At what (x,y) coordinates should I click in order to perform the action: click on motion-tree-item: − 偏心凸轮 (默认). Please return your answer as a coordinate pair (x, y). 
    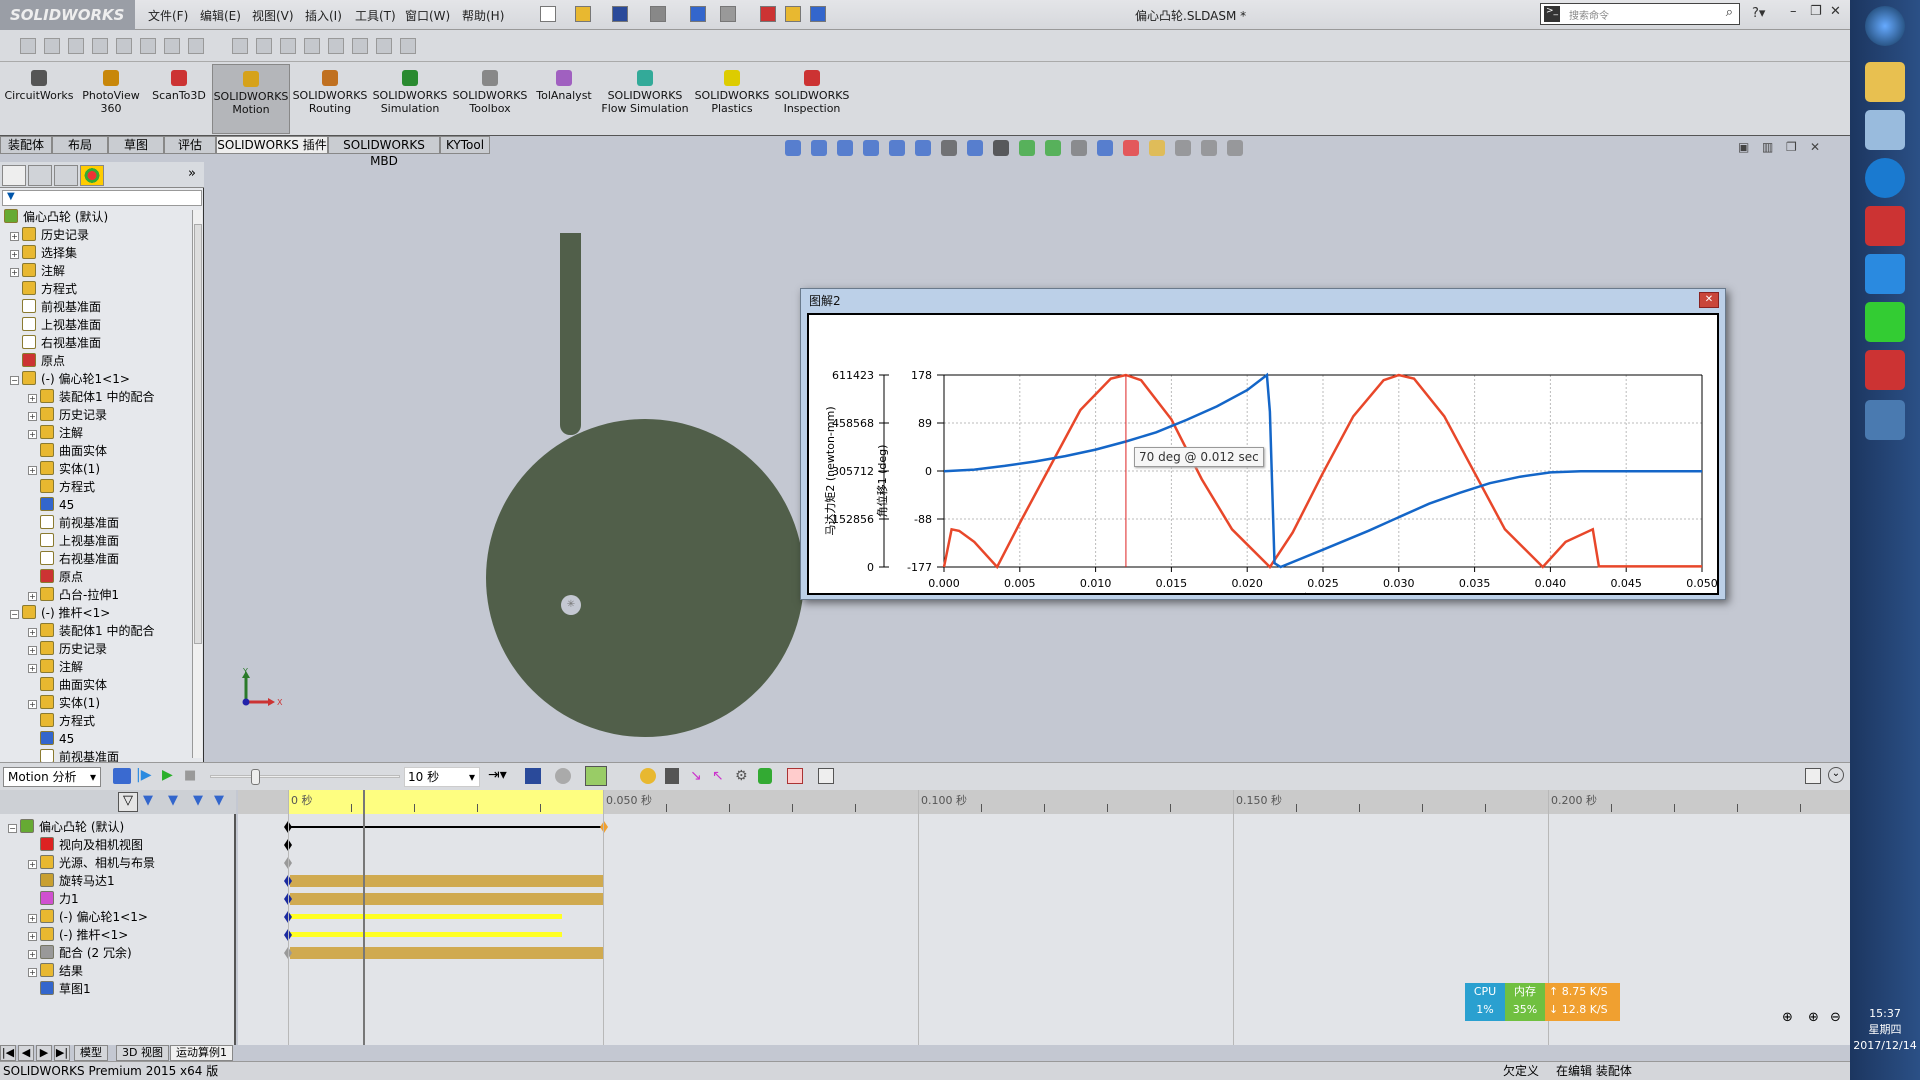
    Looking at the image, I should click on (66, 827).